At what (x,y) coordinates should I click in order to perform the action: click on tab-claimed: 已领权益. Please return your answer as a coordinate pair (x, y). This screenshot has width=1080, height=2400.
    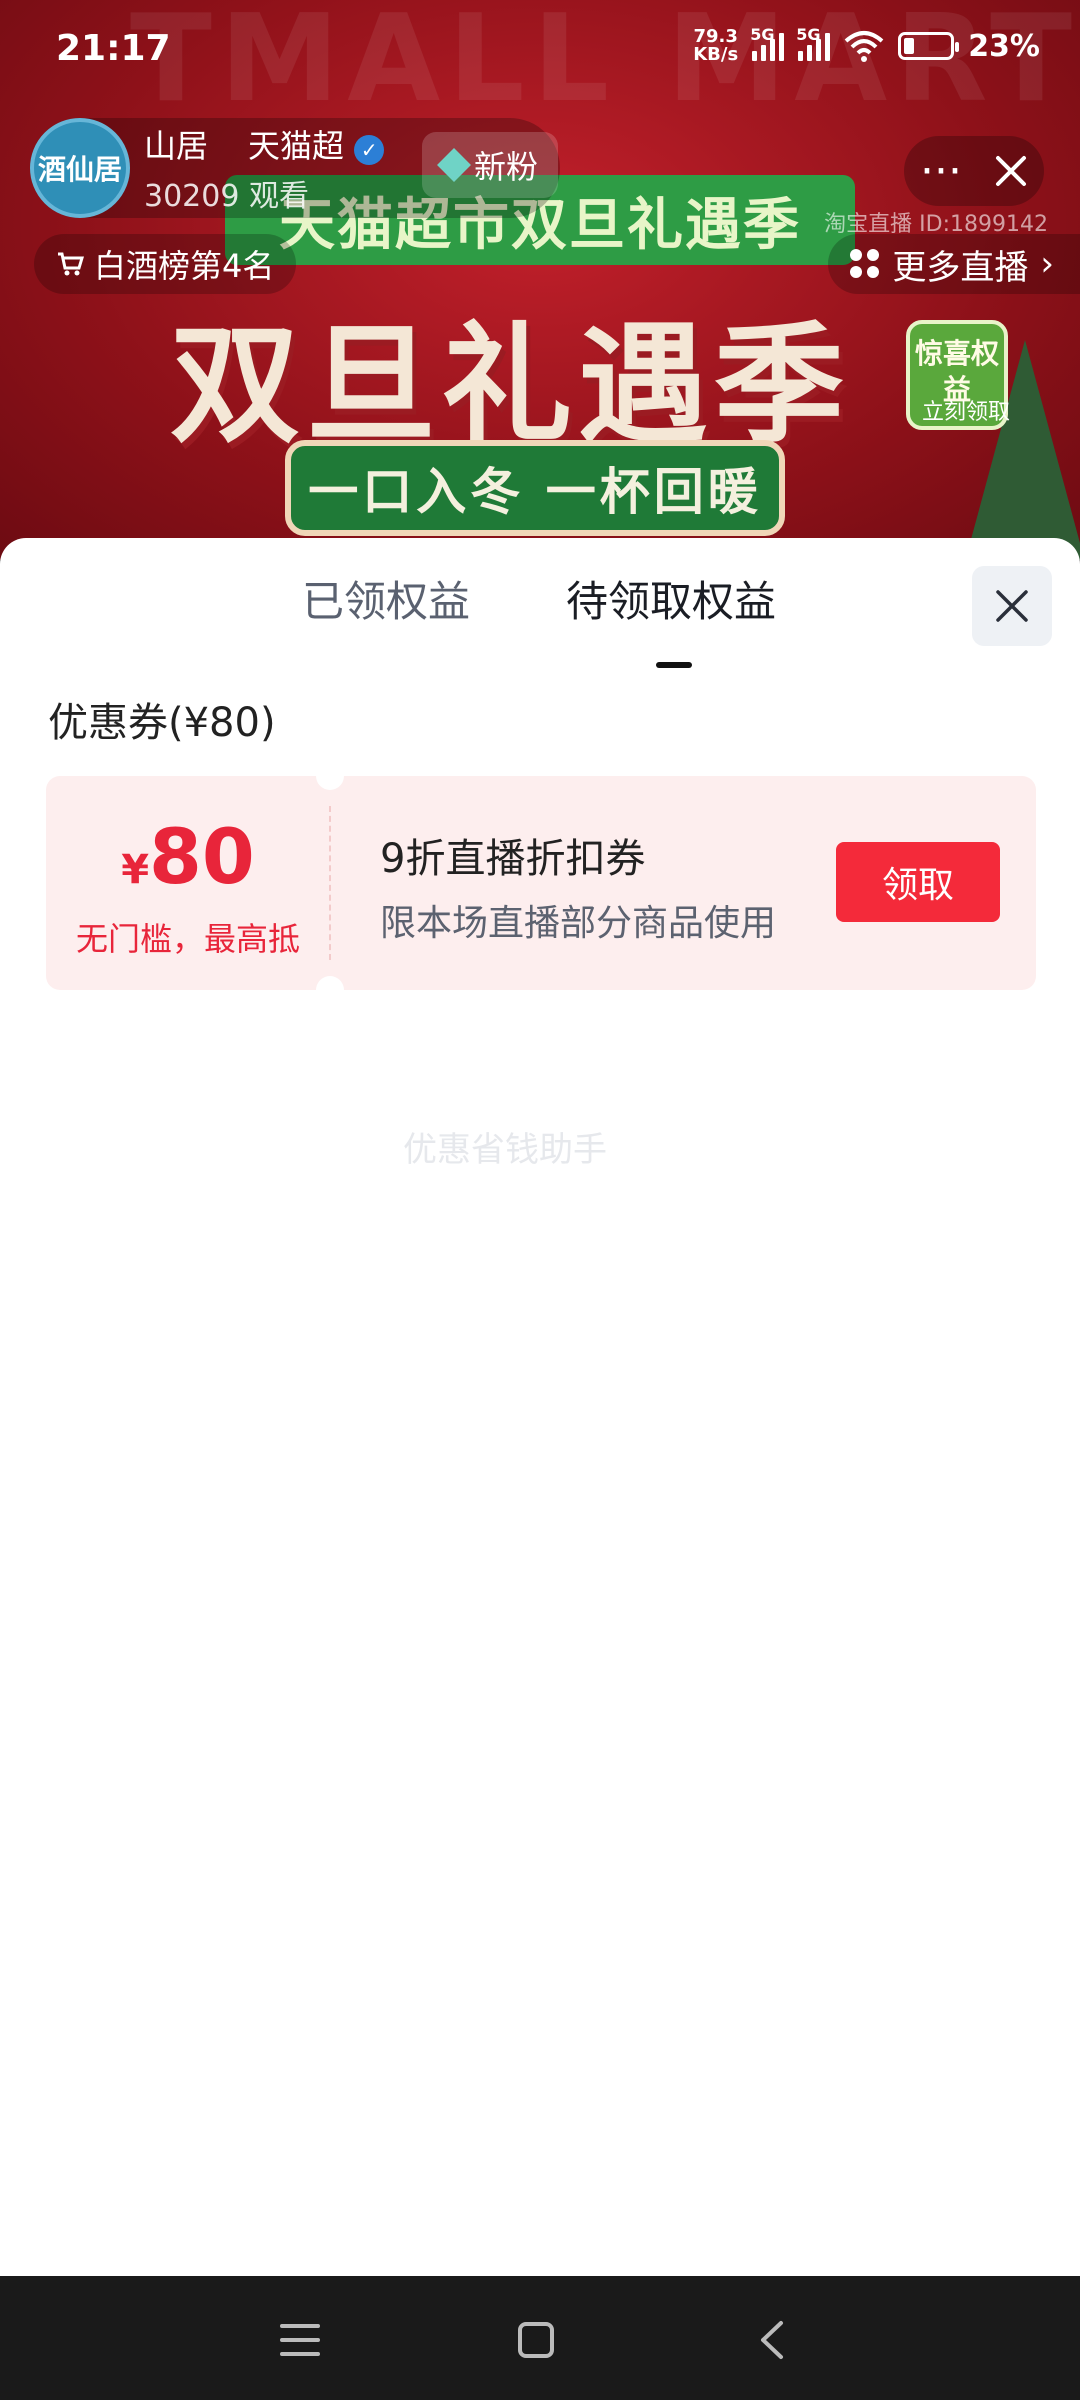
    Looking at the image, I should click on (386, 598).